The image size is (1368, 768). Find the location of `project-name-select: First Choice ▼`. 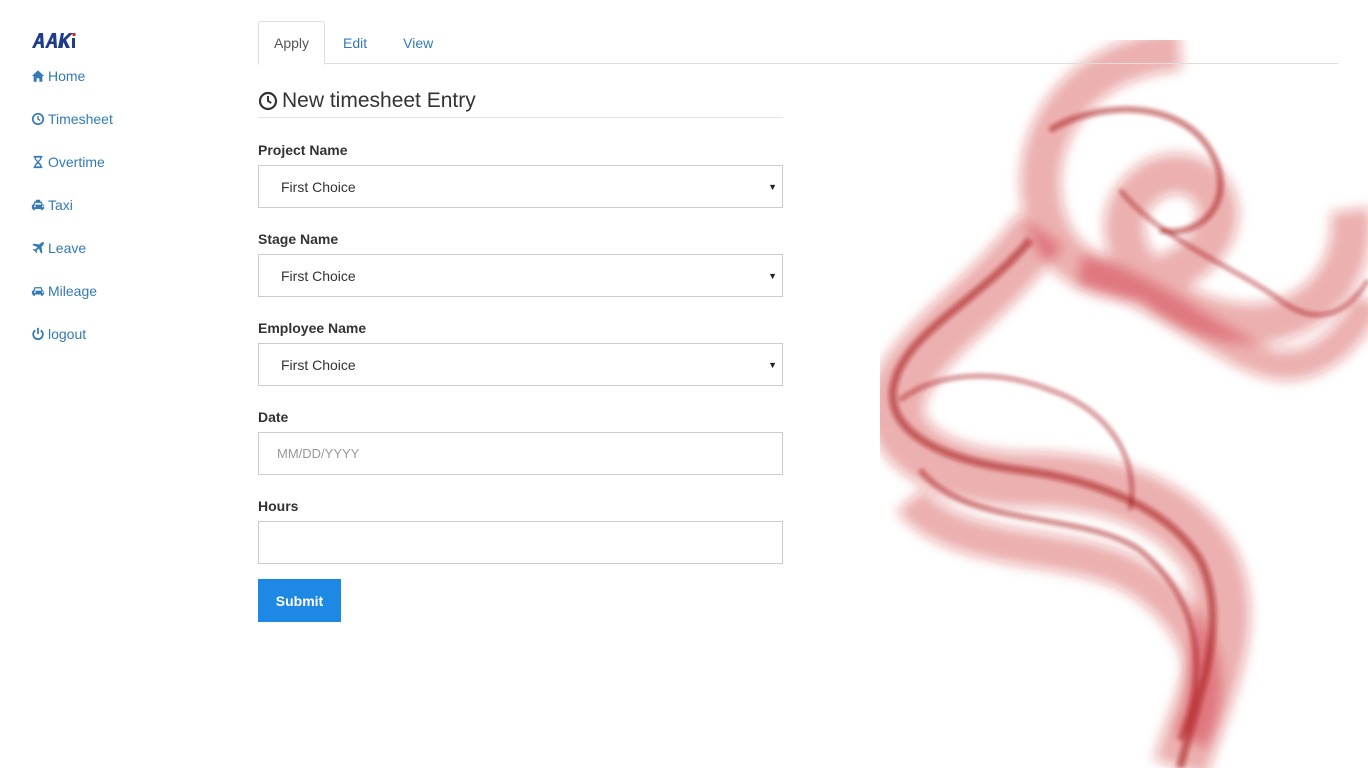

project-name-select: First Choice ▼ is located at coordinates (520, 186).